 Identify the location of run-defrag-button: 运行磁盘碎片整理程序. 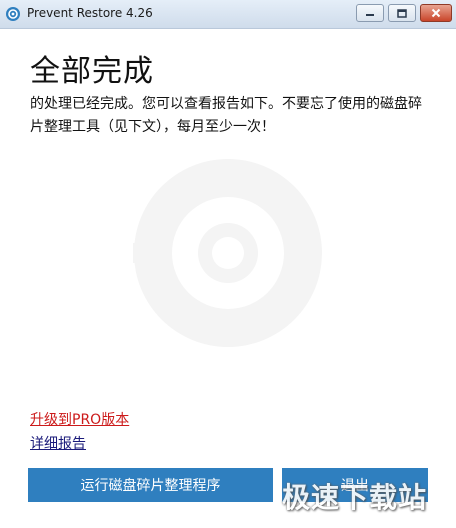
(150, 485).